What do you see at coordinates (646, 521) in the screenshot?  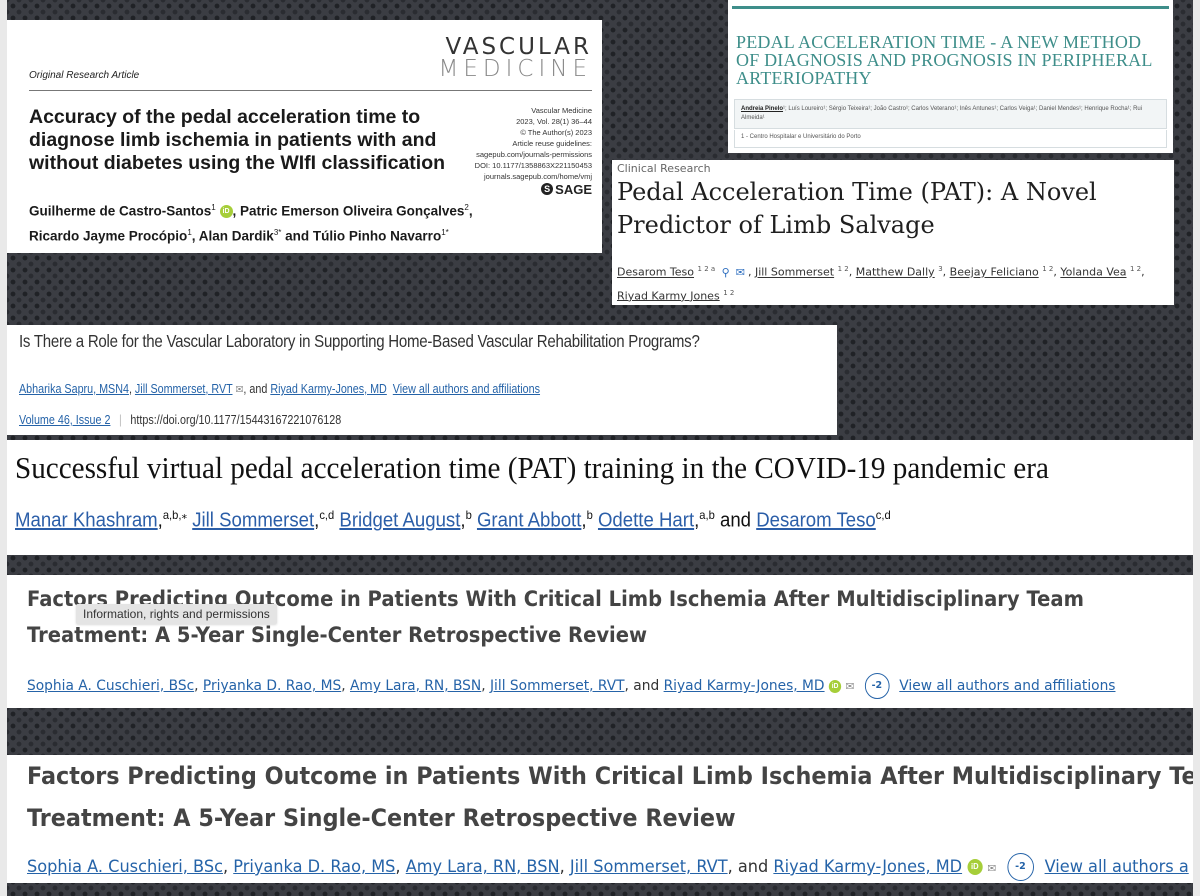 I see `author-link: Odette Hart` at bounding box center [646, 521].